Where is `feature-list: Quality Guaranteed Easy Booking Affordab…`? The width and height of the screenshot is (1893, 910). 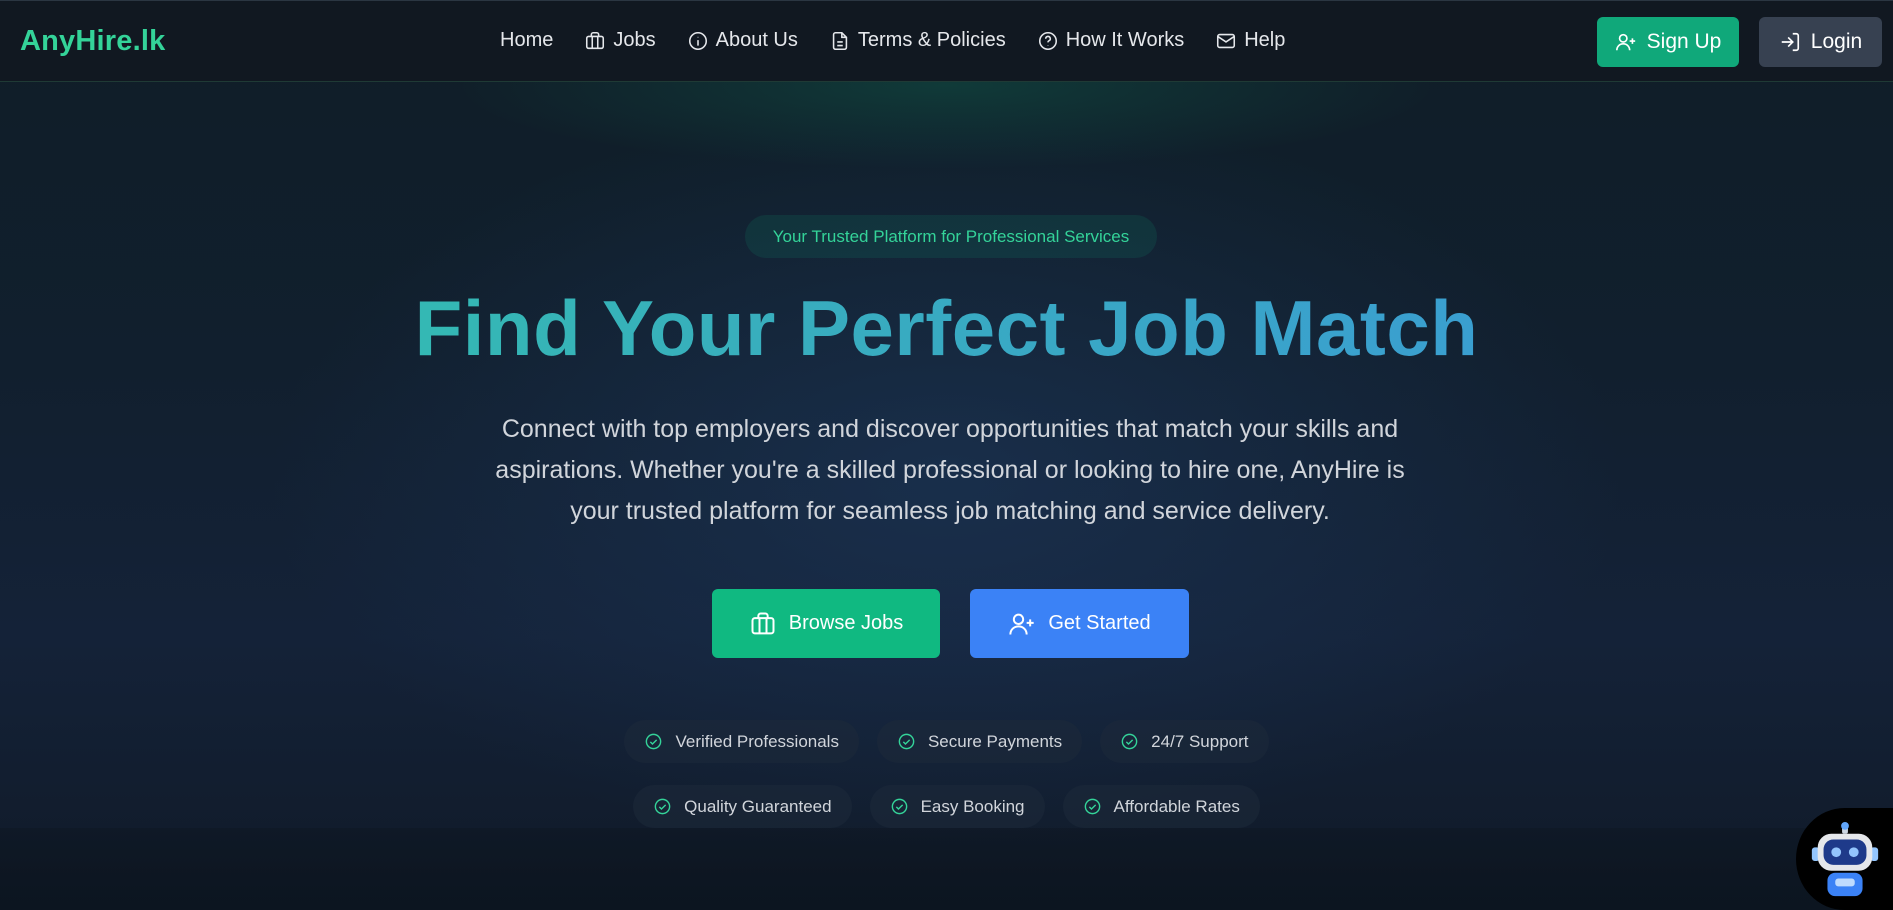
feature-list: Quality Guaranteed Easy Booking Affordab… is located at coordinates (946, 806).